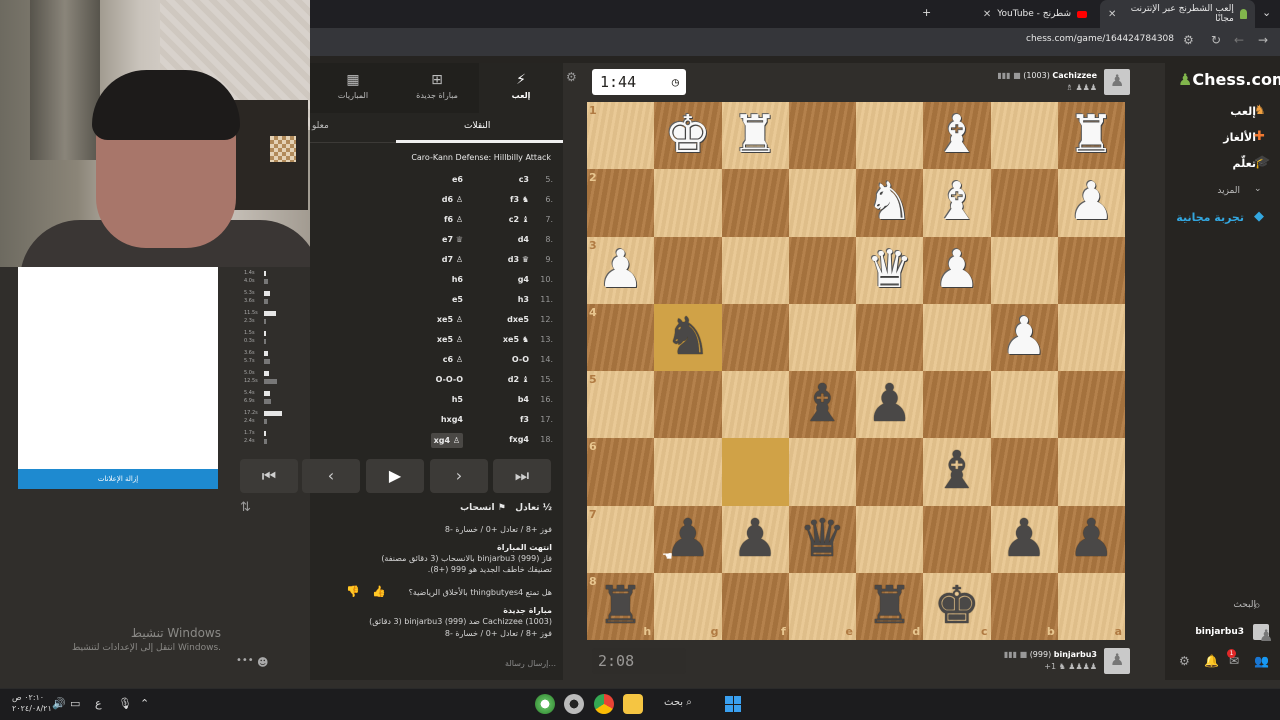 This screenshot has height=720, width=1280. What do you see at coordinates (269, 476) in the screenshot?
I see `first-move-button: ⏮` at bounding box center [269, 476].